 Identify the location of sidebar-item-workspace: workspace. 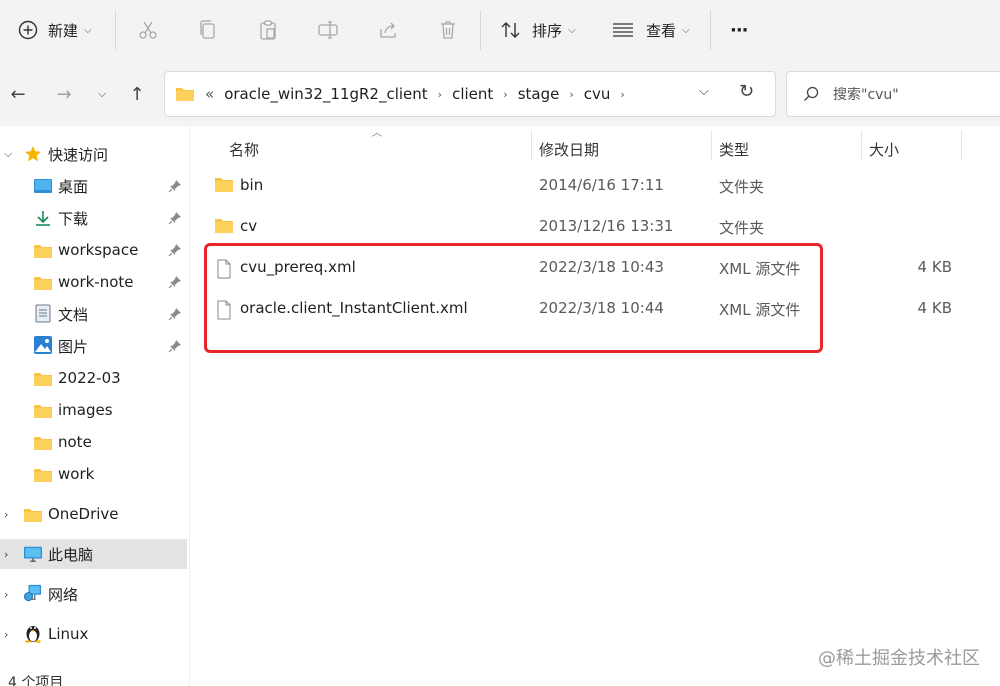
(93, 250).